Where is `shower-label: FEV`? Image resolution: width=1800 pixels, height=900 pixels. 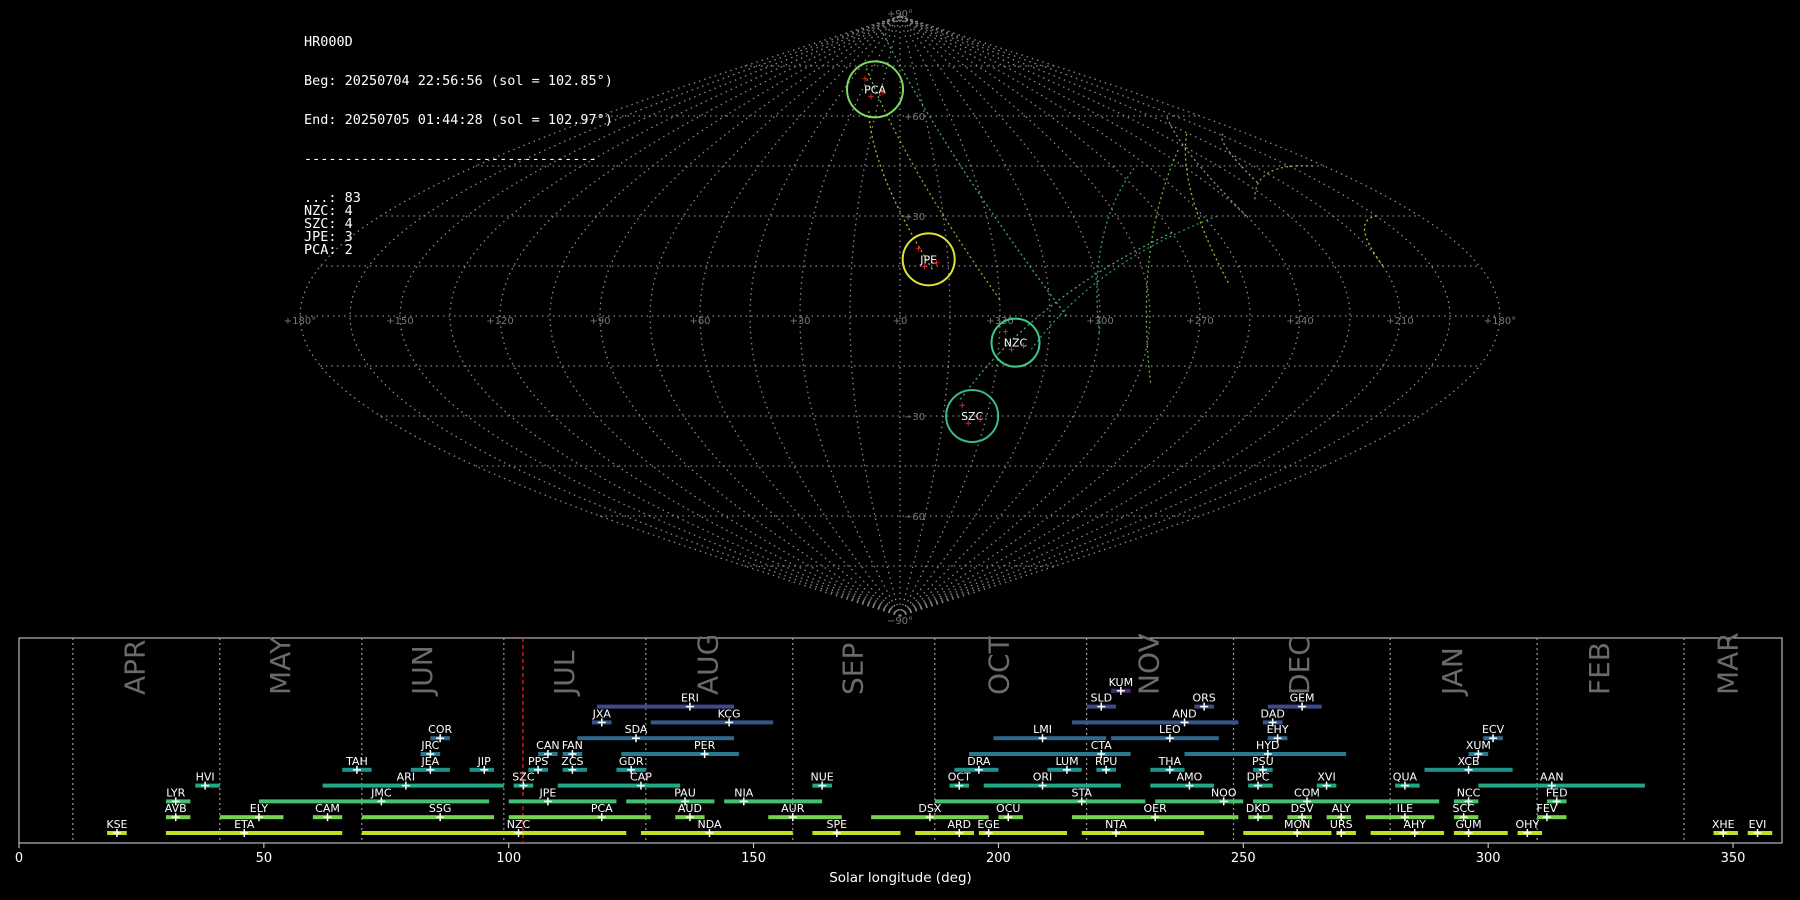 shower-label: FEV is located at coordinates (1547, 808).